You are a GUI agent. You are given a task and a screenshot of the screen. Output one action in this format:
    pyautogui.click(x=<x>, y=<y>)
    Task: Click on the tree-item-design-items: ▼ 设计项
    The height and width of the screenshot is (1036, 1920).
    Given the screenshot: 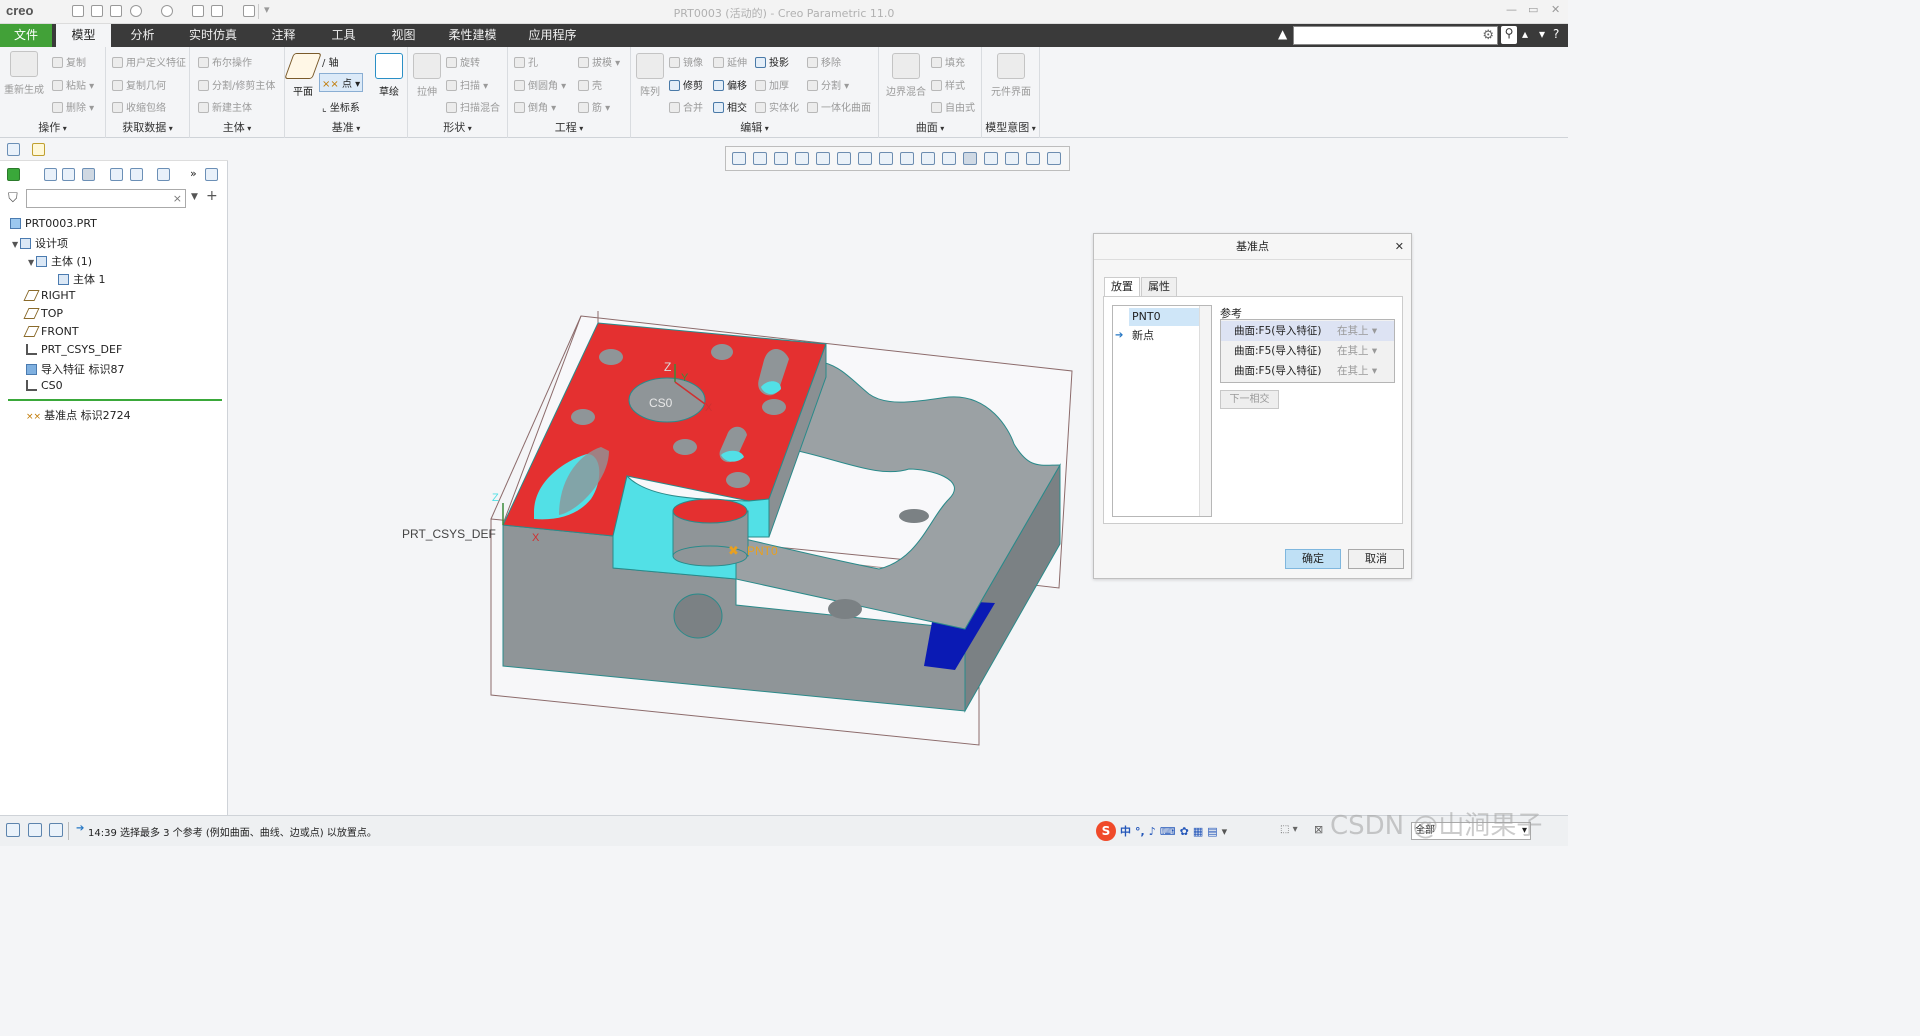 What is the action you would take?
    pyautogui.click(x=40, y=243)
    